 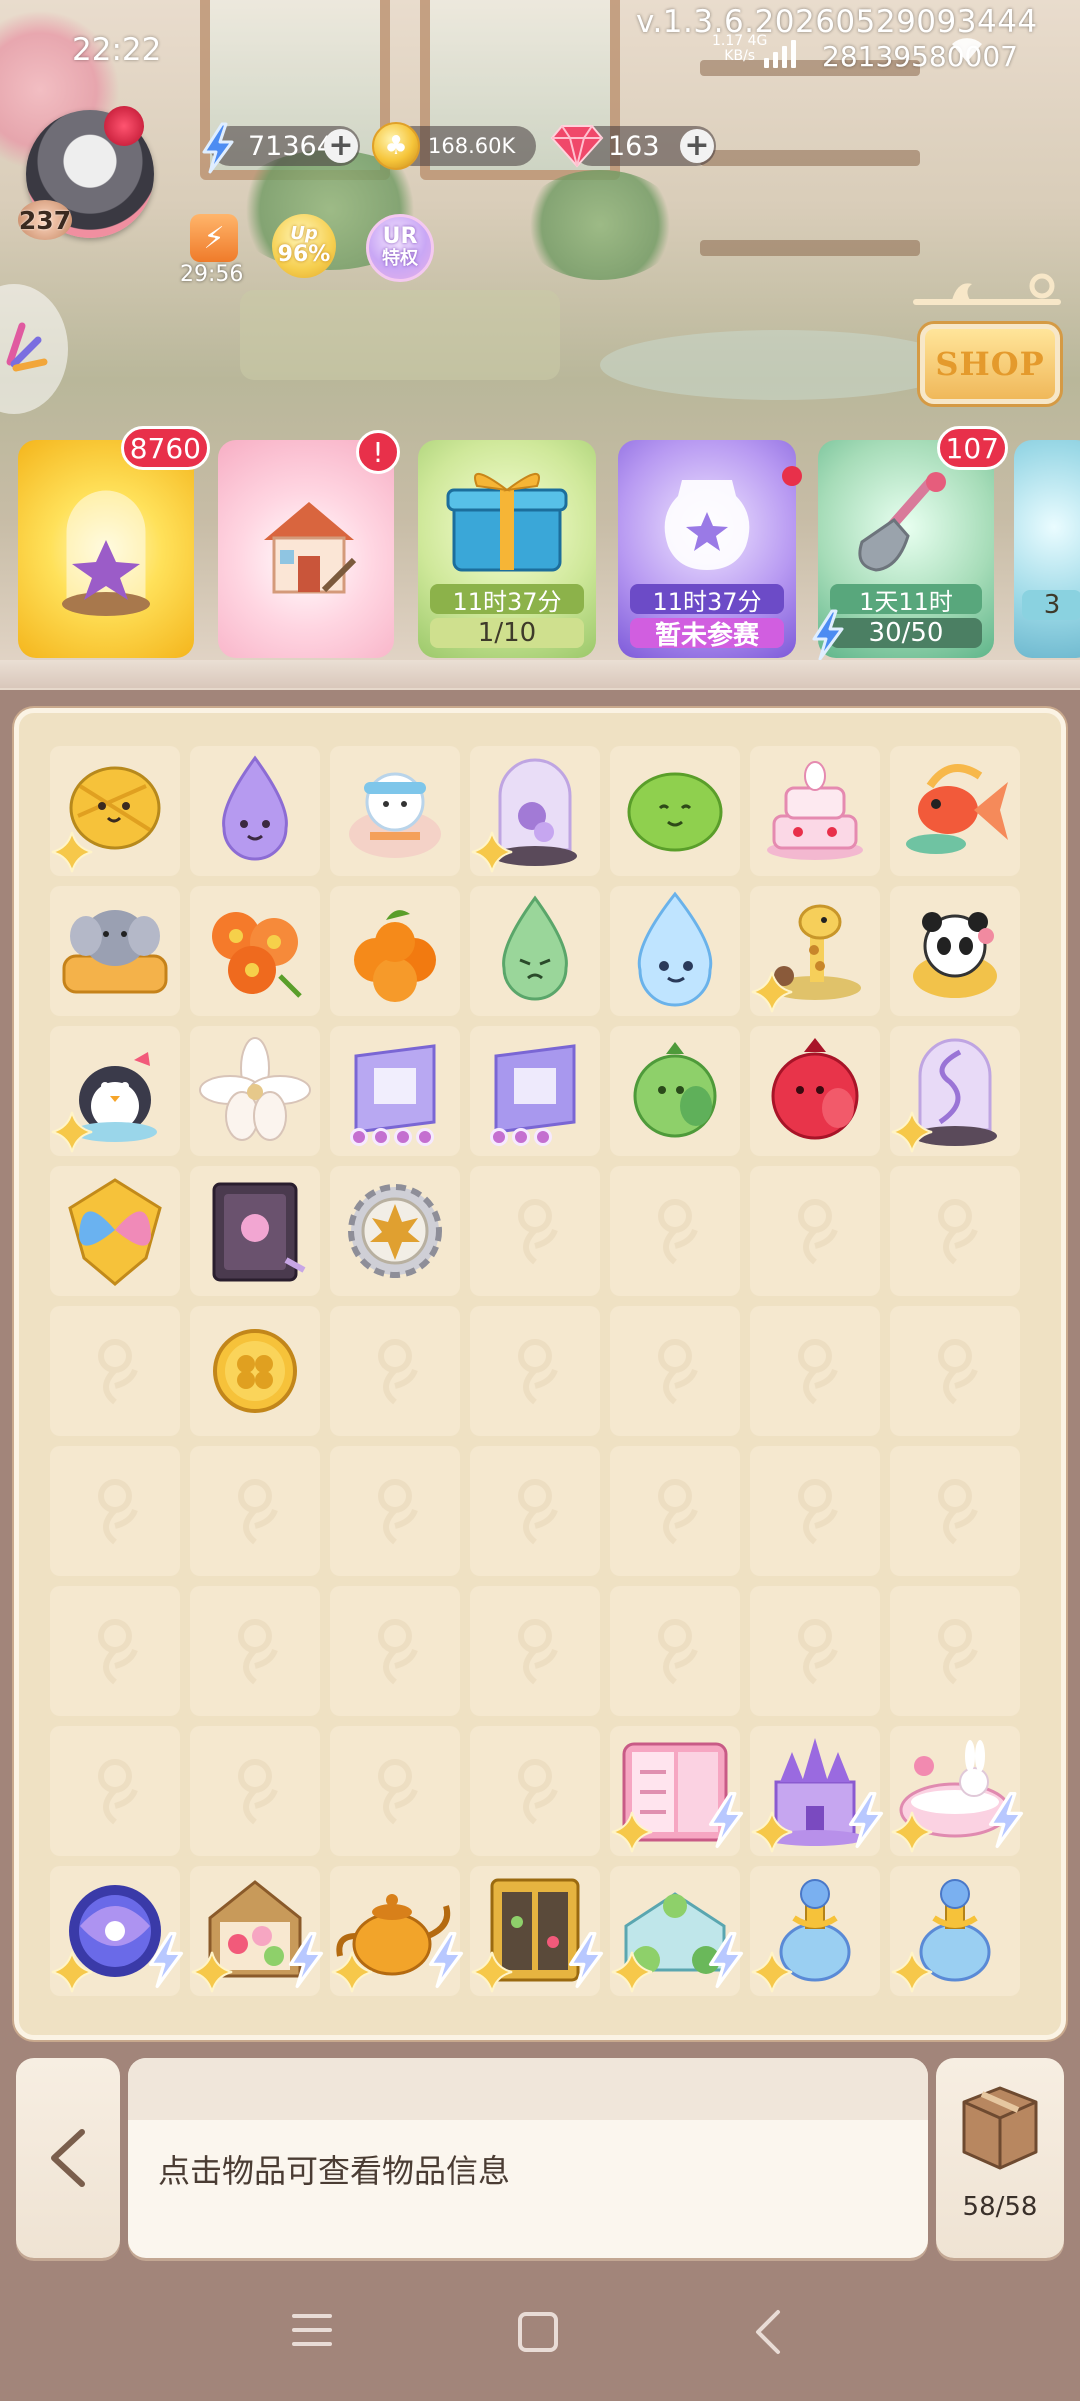 What do you see at coordinates (910, 543) in the screenshot?
I see `event-card-garden-shovel: 1天11时 30/50 107` at bounding box center [910, 543].